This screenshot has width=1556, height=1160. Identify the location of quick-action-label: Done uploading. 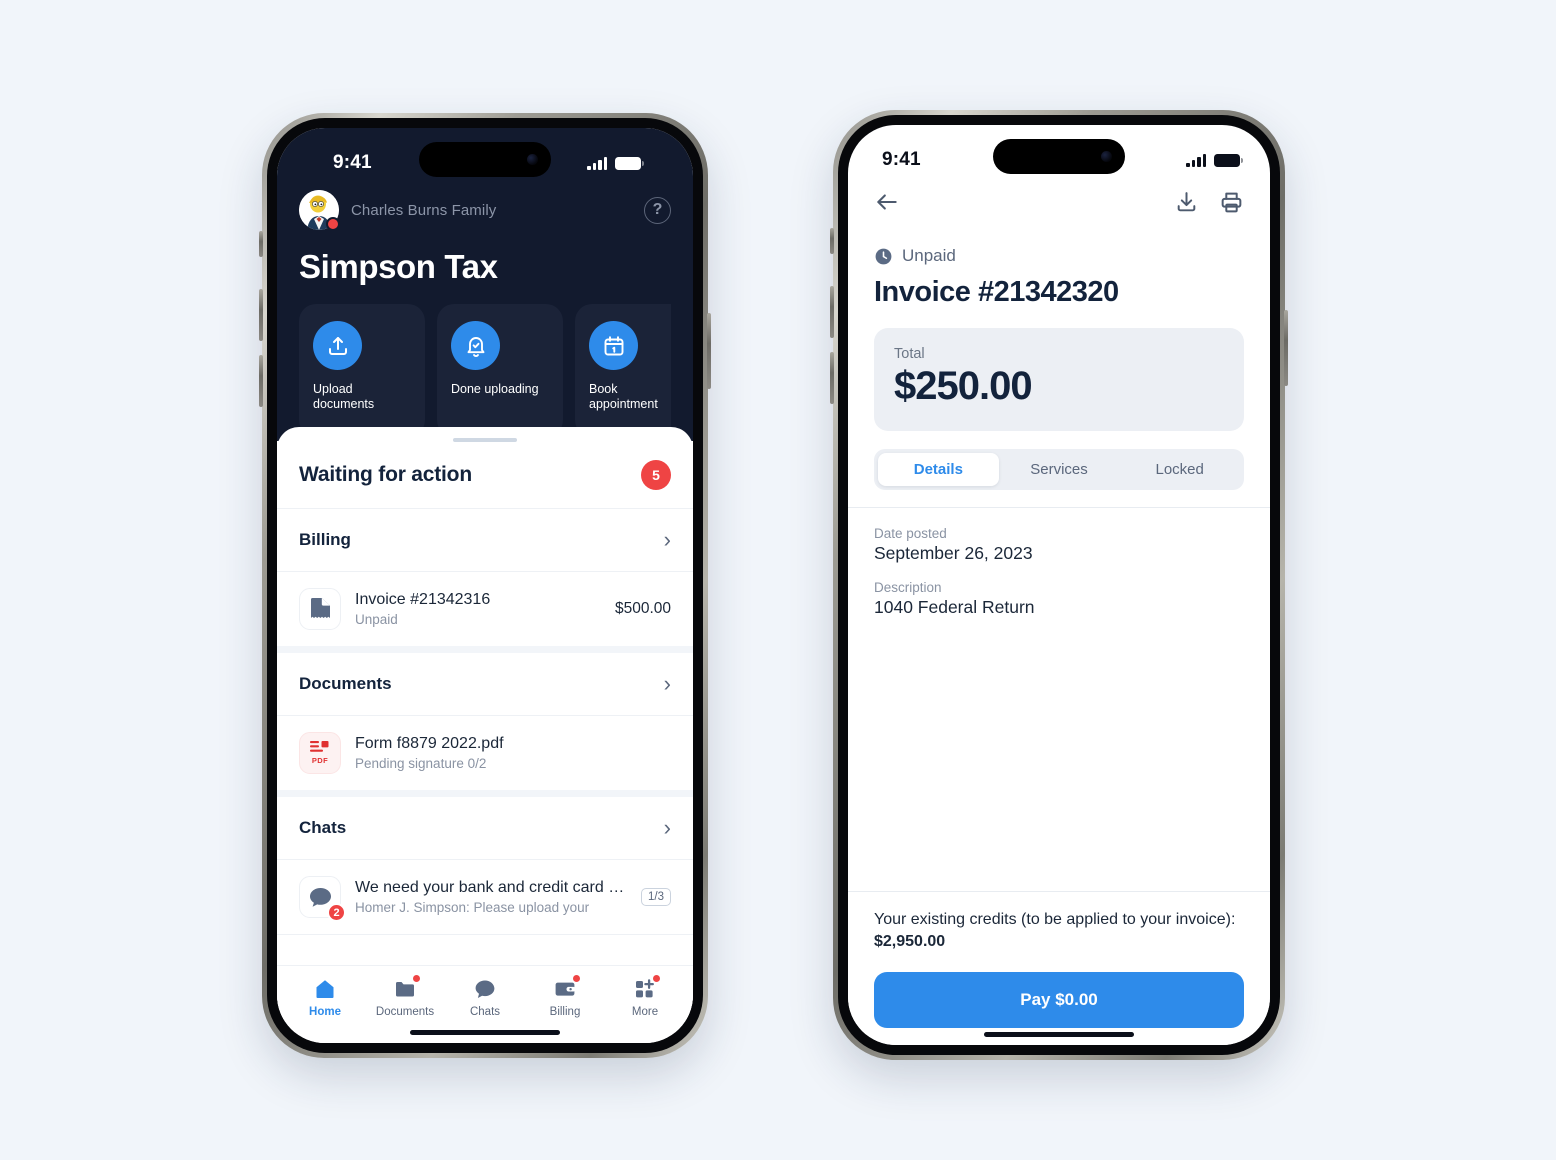
(495, 389).